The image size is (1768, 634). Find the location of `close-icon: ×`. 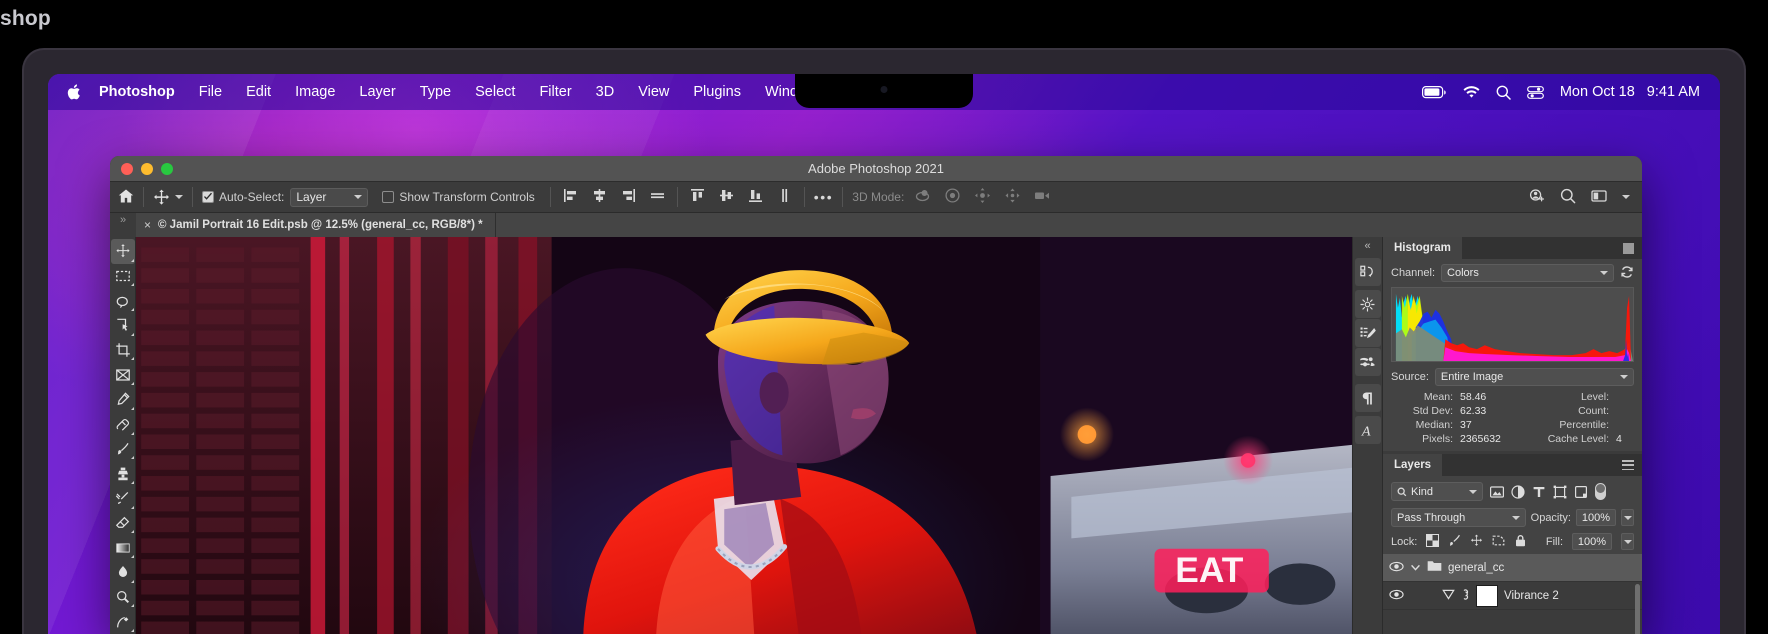

close-icon: × is located at coordinates (147, 225).